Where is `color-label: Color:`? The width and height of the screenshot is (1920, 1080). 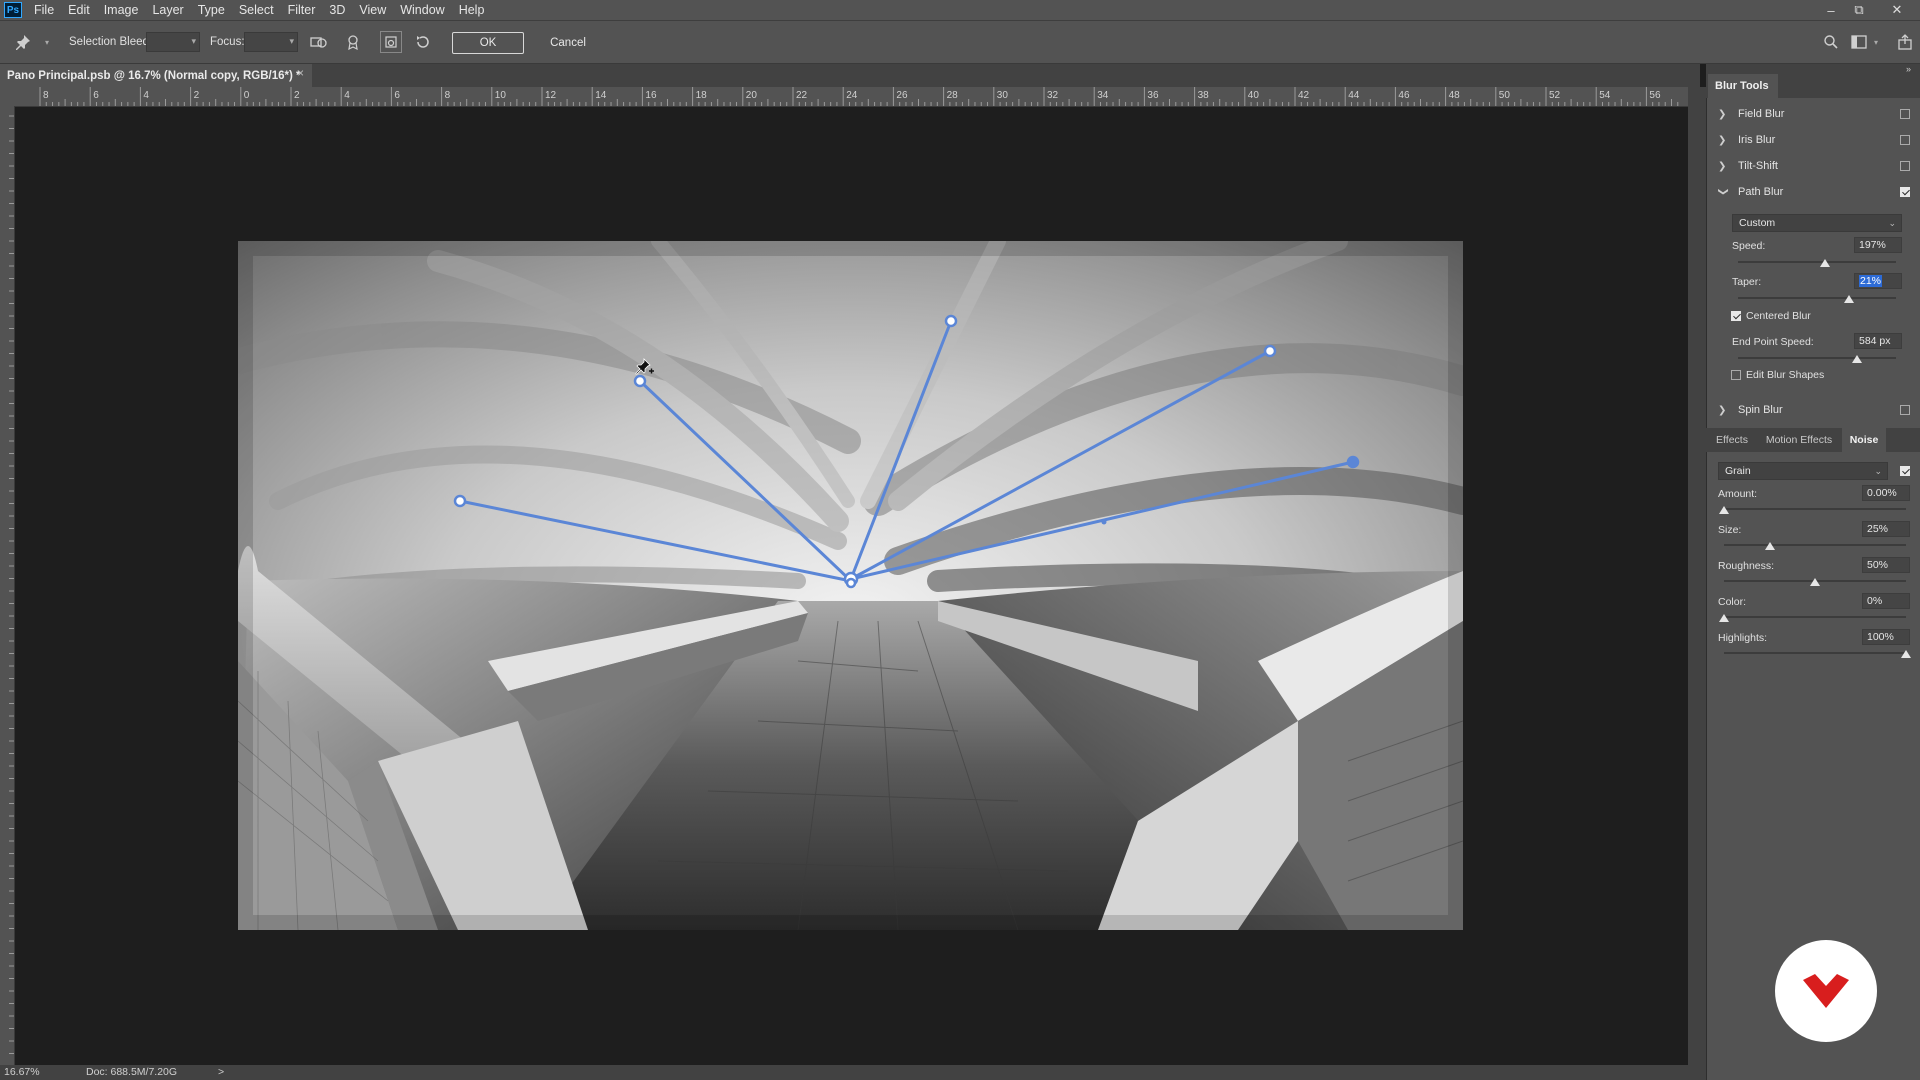
color-label: Color: is located at coordinates (1732, 602).